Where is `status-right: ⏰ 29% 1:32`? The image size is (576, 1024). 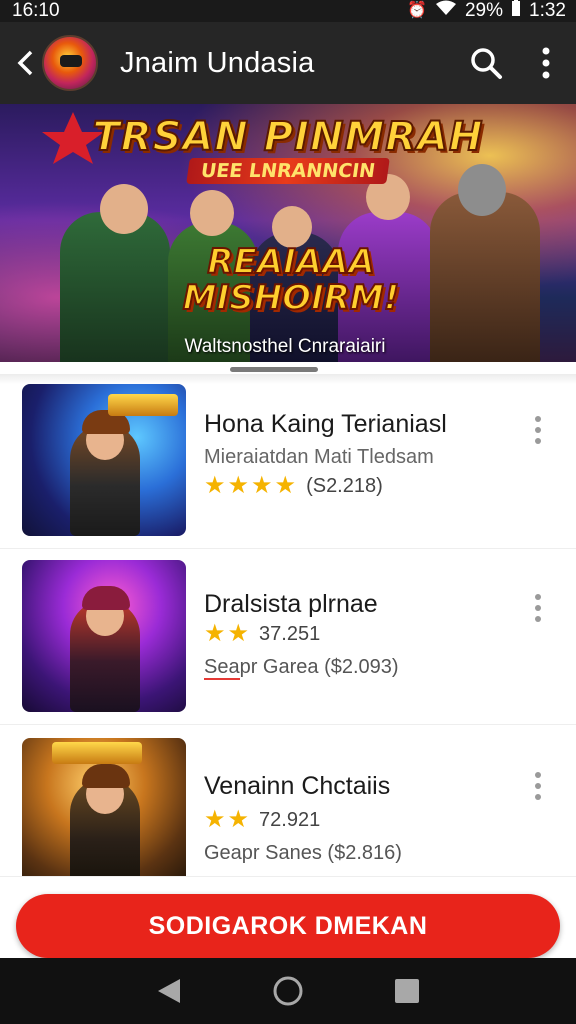 status-right: ⏰ 29% 1:32 is located at coordinates (486, 11).